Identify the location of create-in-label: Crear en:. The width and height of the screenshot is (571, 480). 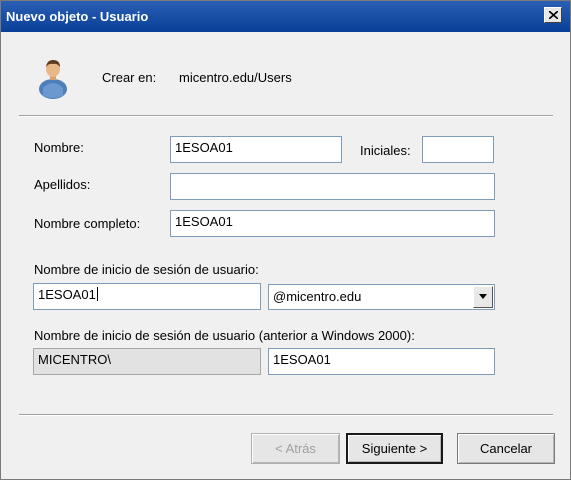
(129, 77).